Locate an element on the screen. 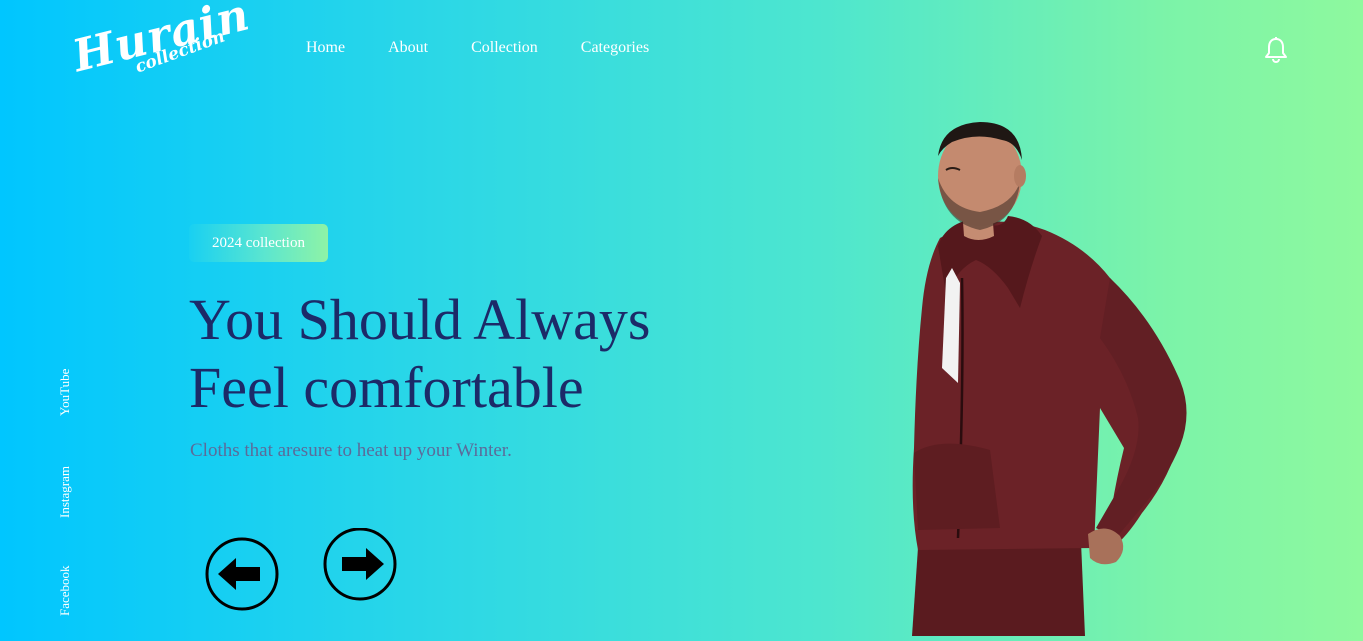  notification-button is located at coordinates (1276, 50).